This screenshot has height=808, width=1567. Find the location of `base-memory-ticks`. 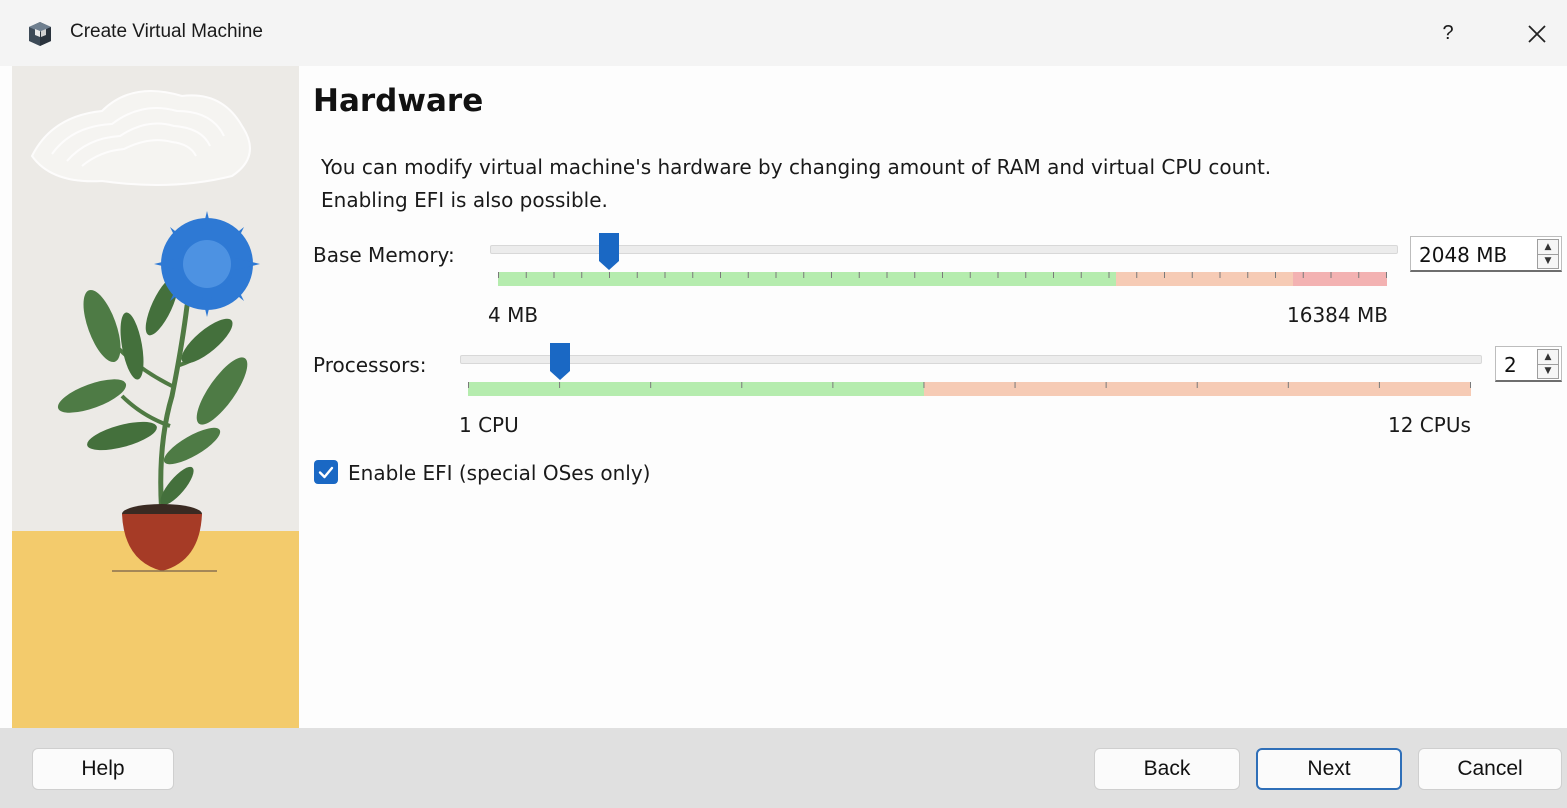

base-memory-ticks is located at coordinates (942, 275).